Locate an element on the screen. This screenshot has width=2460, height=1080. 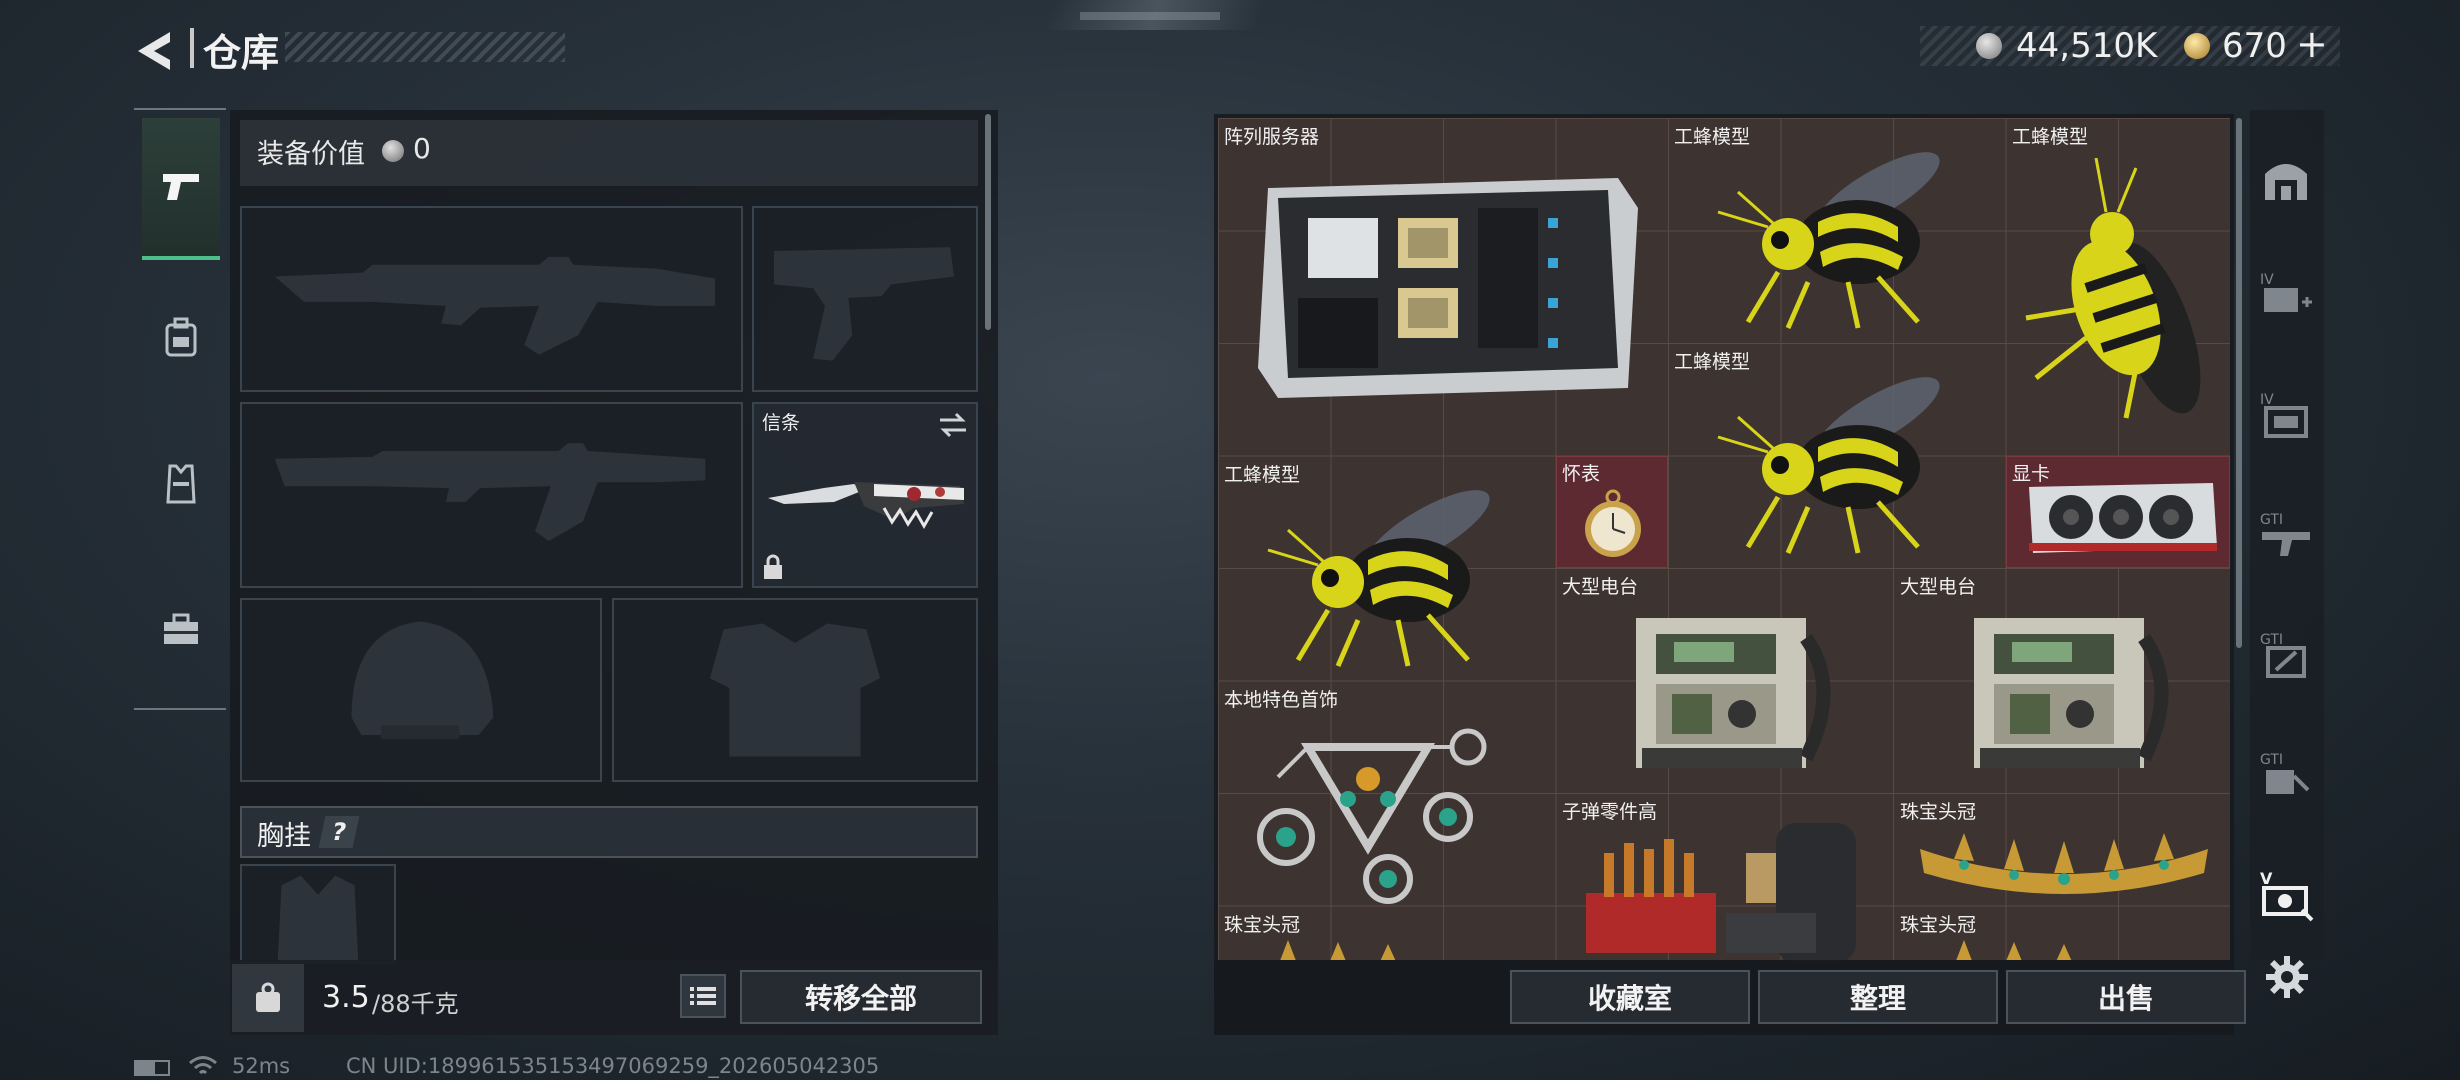
back-button is located at coordinates (155, 51).